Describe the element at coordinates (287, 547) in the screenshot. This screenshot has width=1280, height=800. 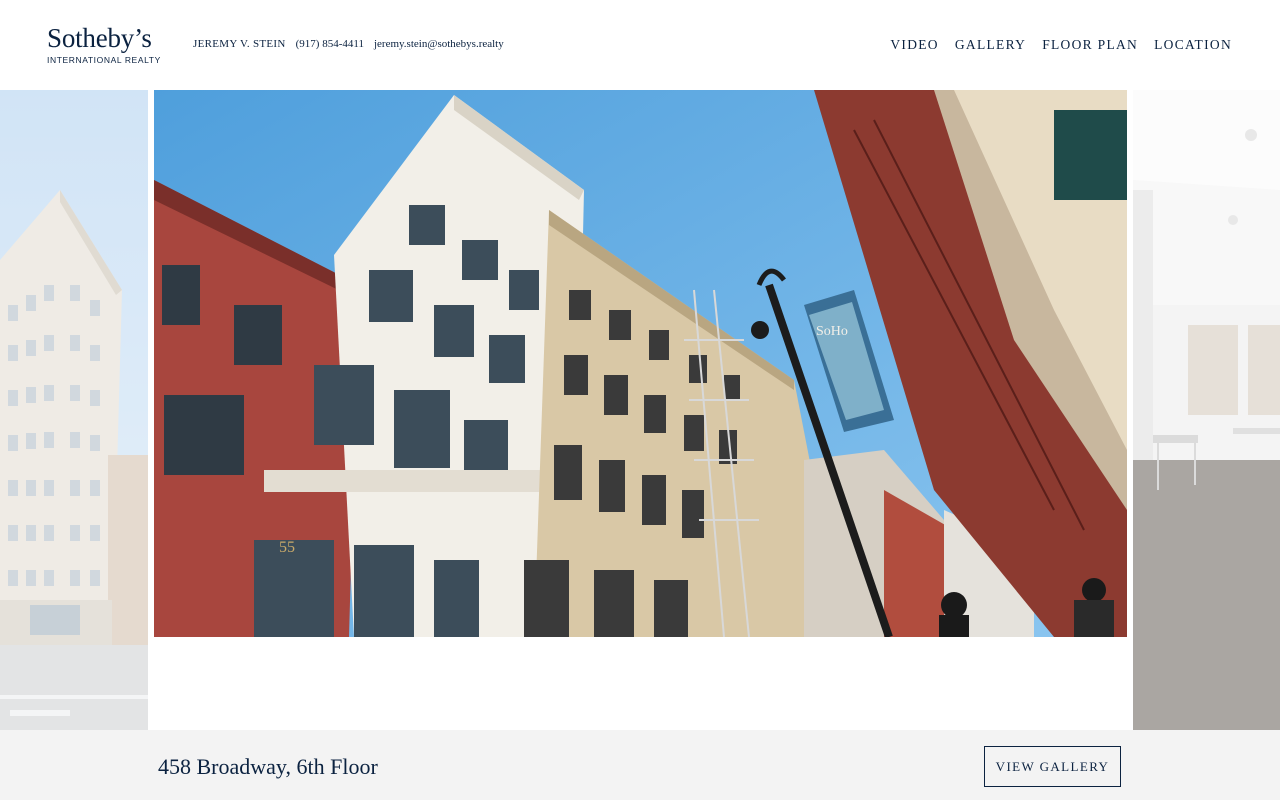
I see `building-number: 55` at that location.